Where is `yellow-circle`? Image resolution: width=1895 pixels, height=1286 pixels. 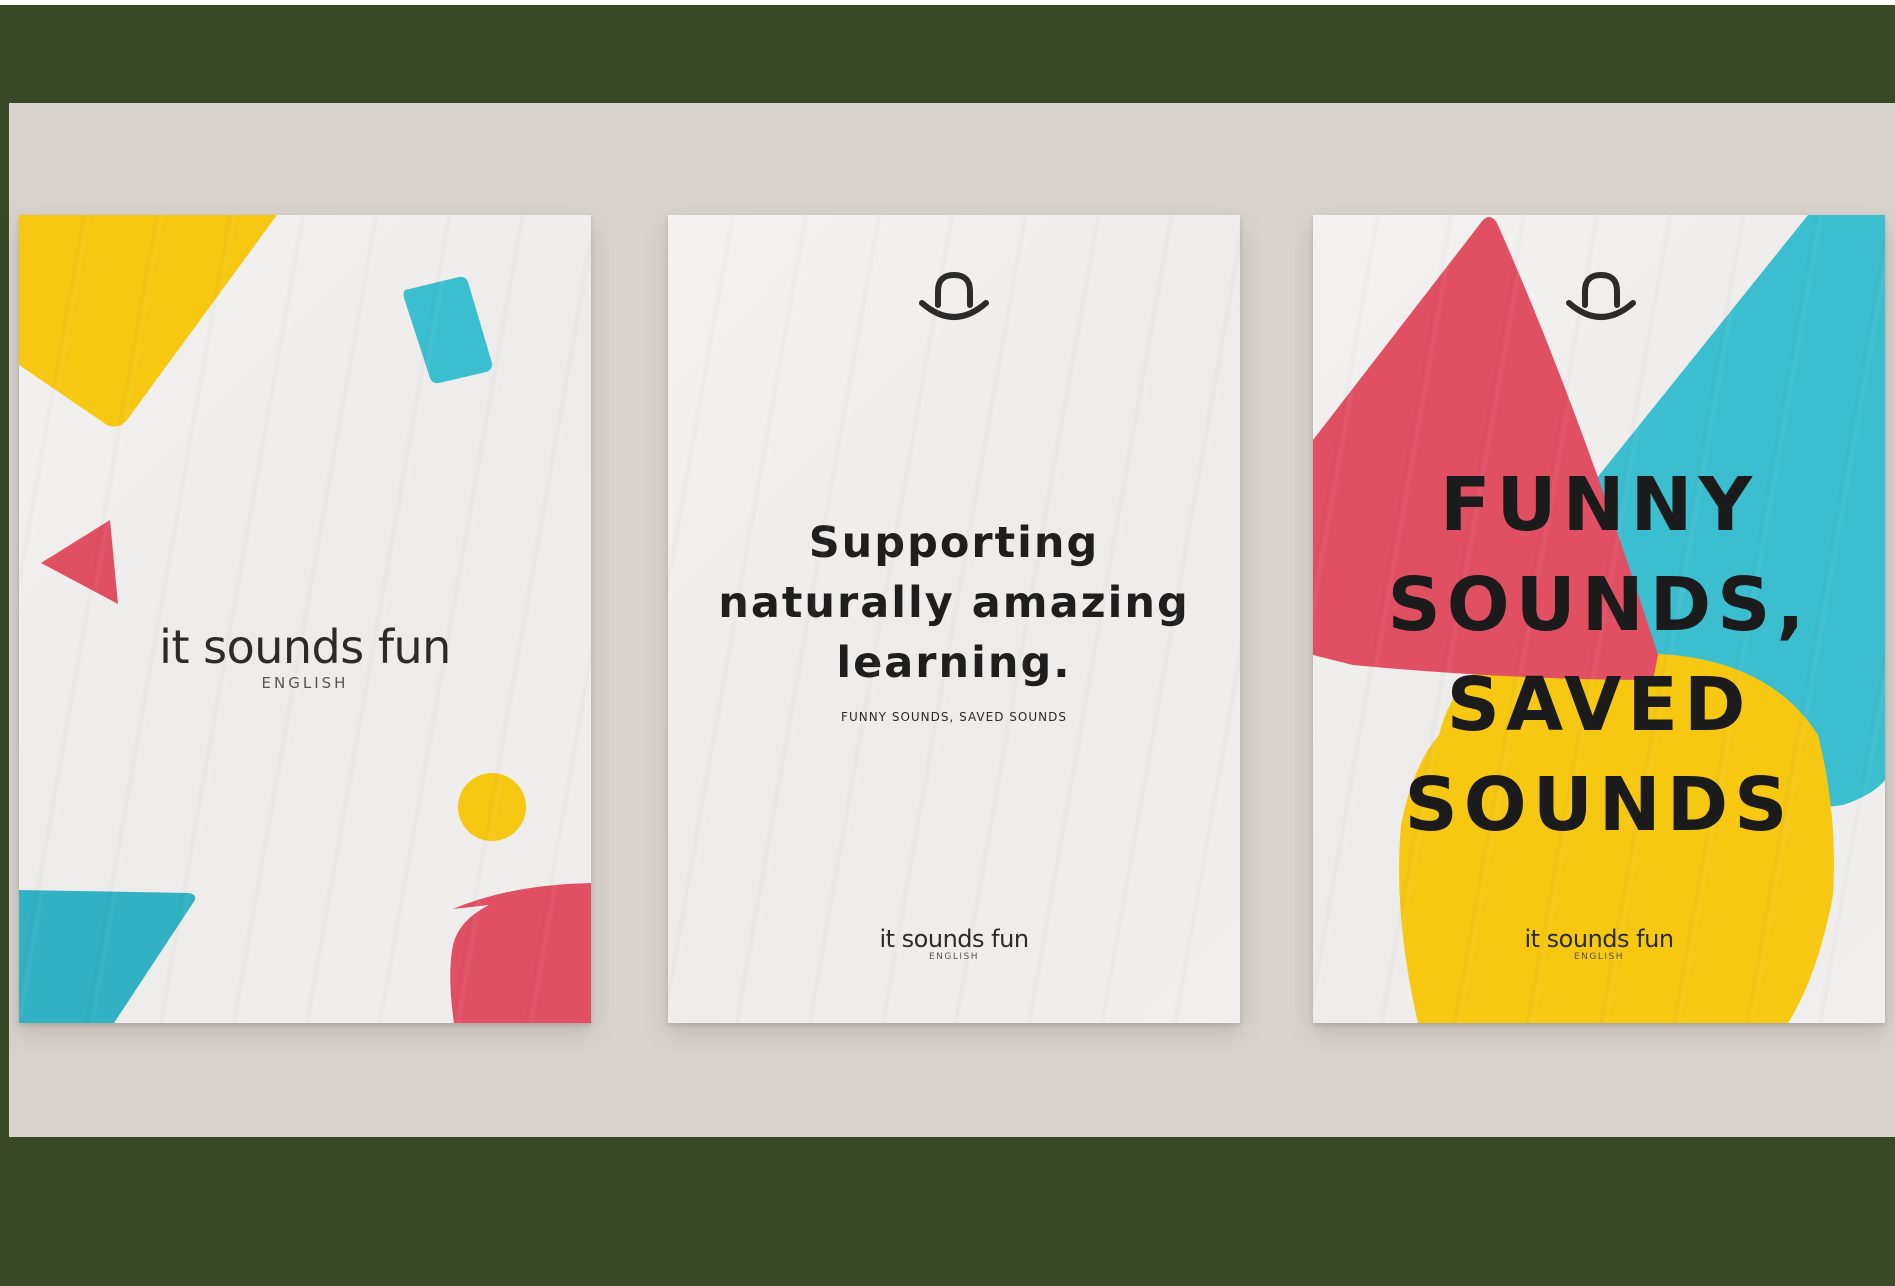 yellow-circle is located at coordinates (492, 807).